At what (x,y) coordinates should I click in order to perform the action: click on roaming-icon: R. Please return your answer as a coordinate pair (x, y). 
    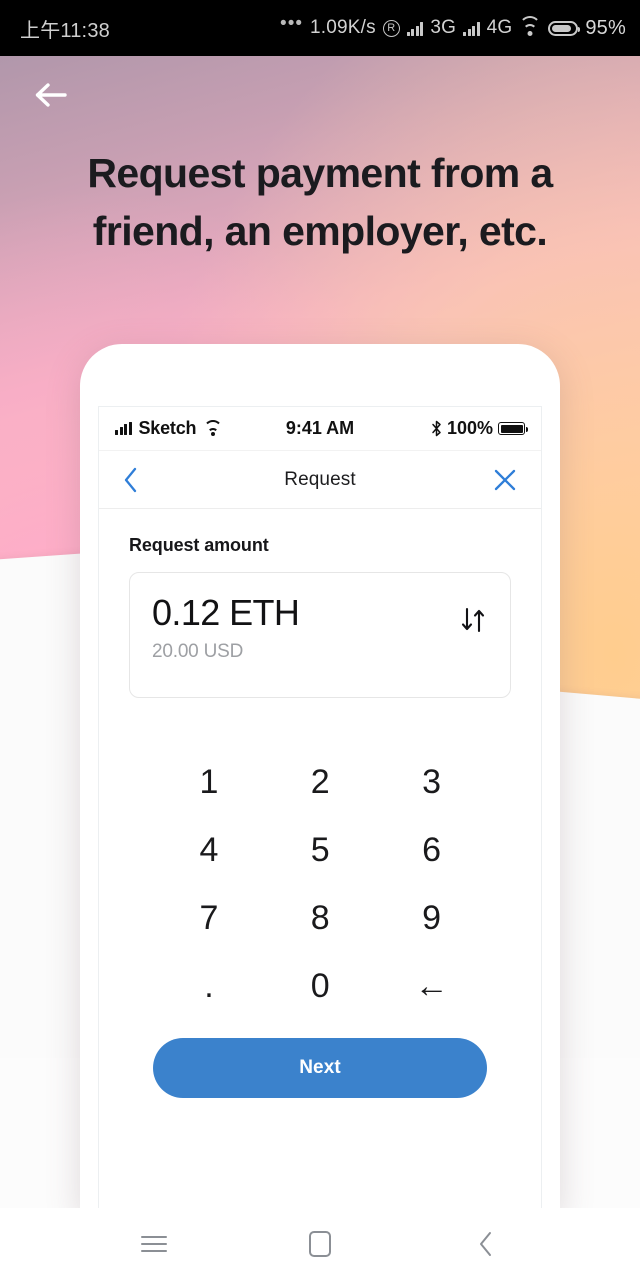
    Looking at the image, I should click on (391, 28).